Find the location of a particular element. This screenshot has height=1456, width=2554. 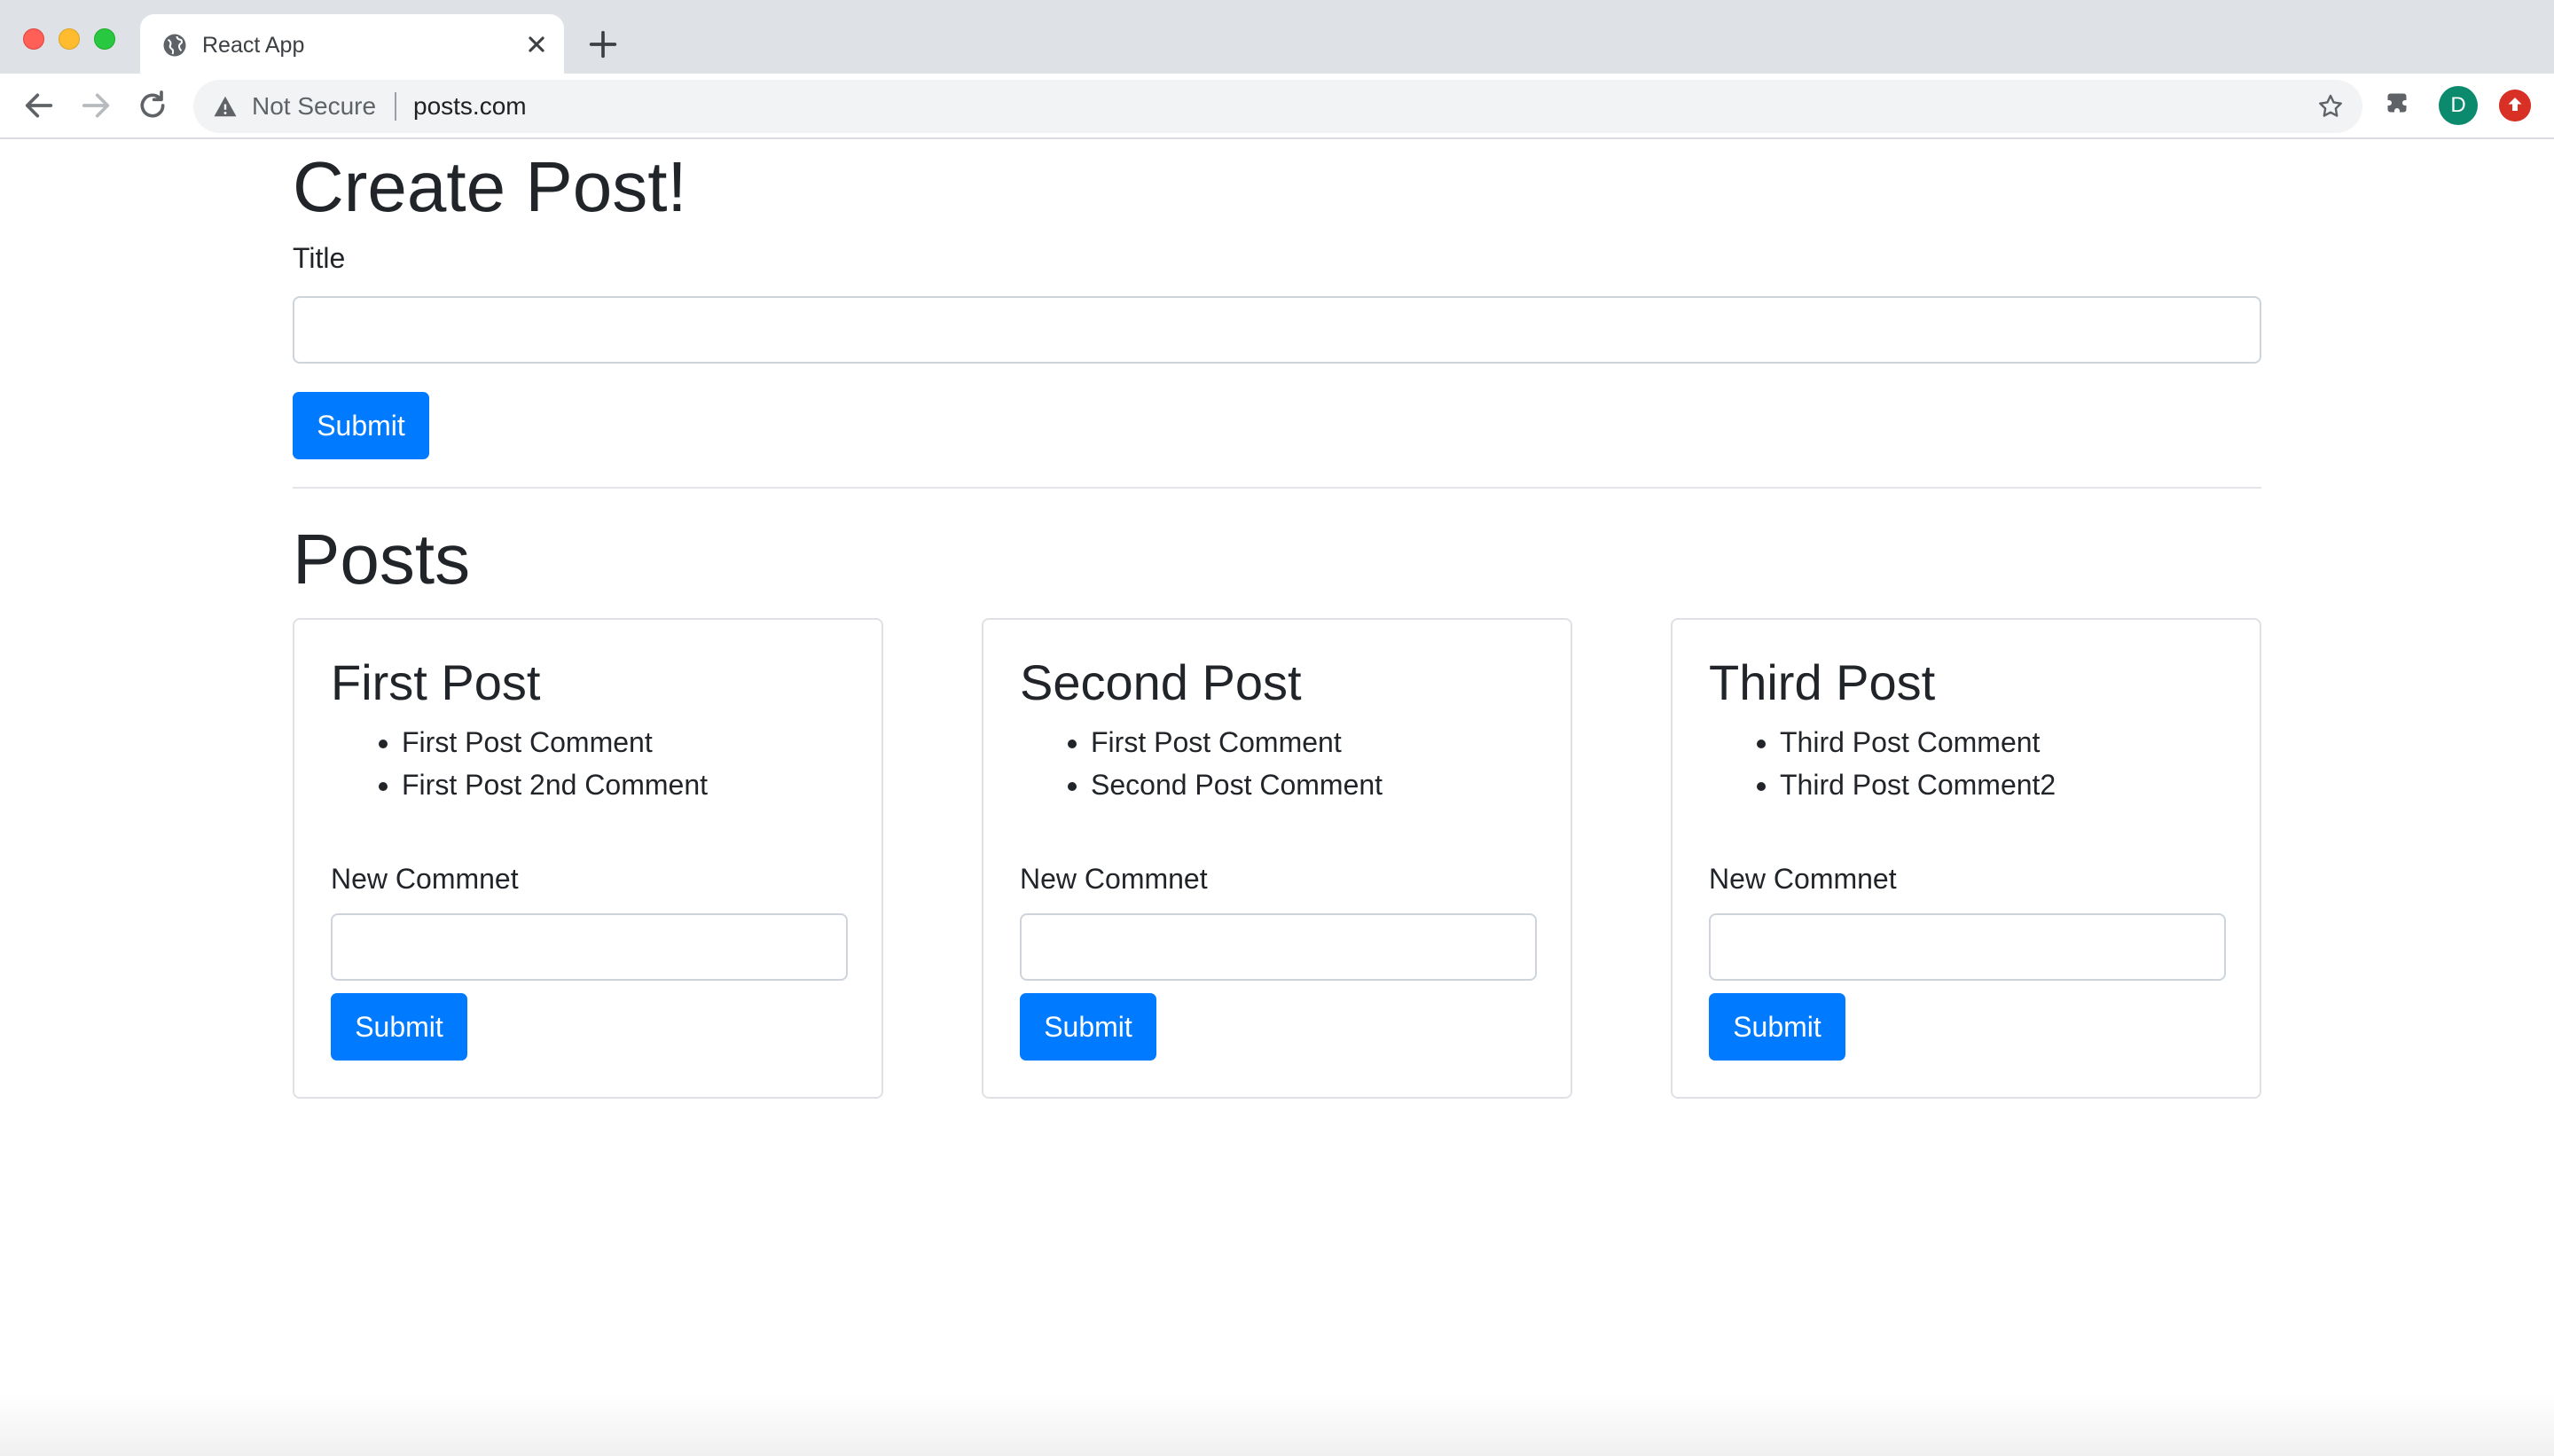

browser-tab: React App is located at coordinates (352, 44).